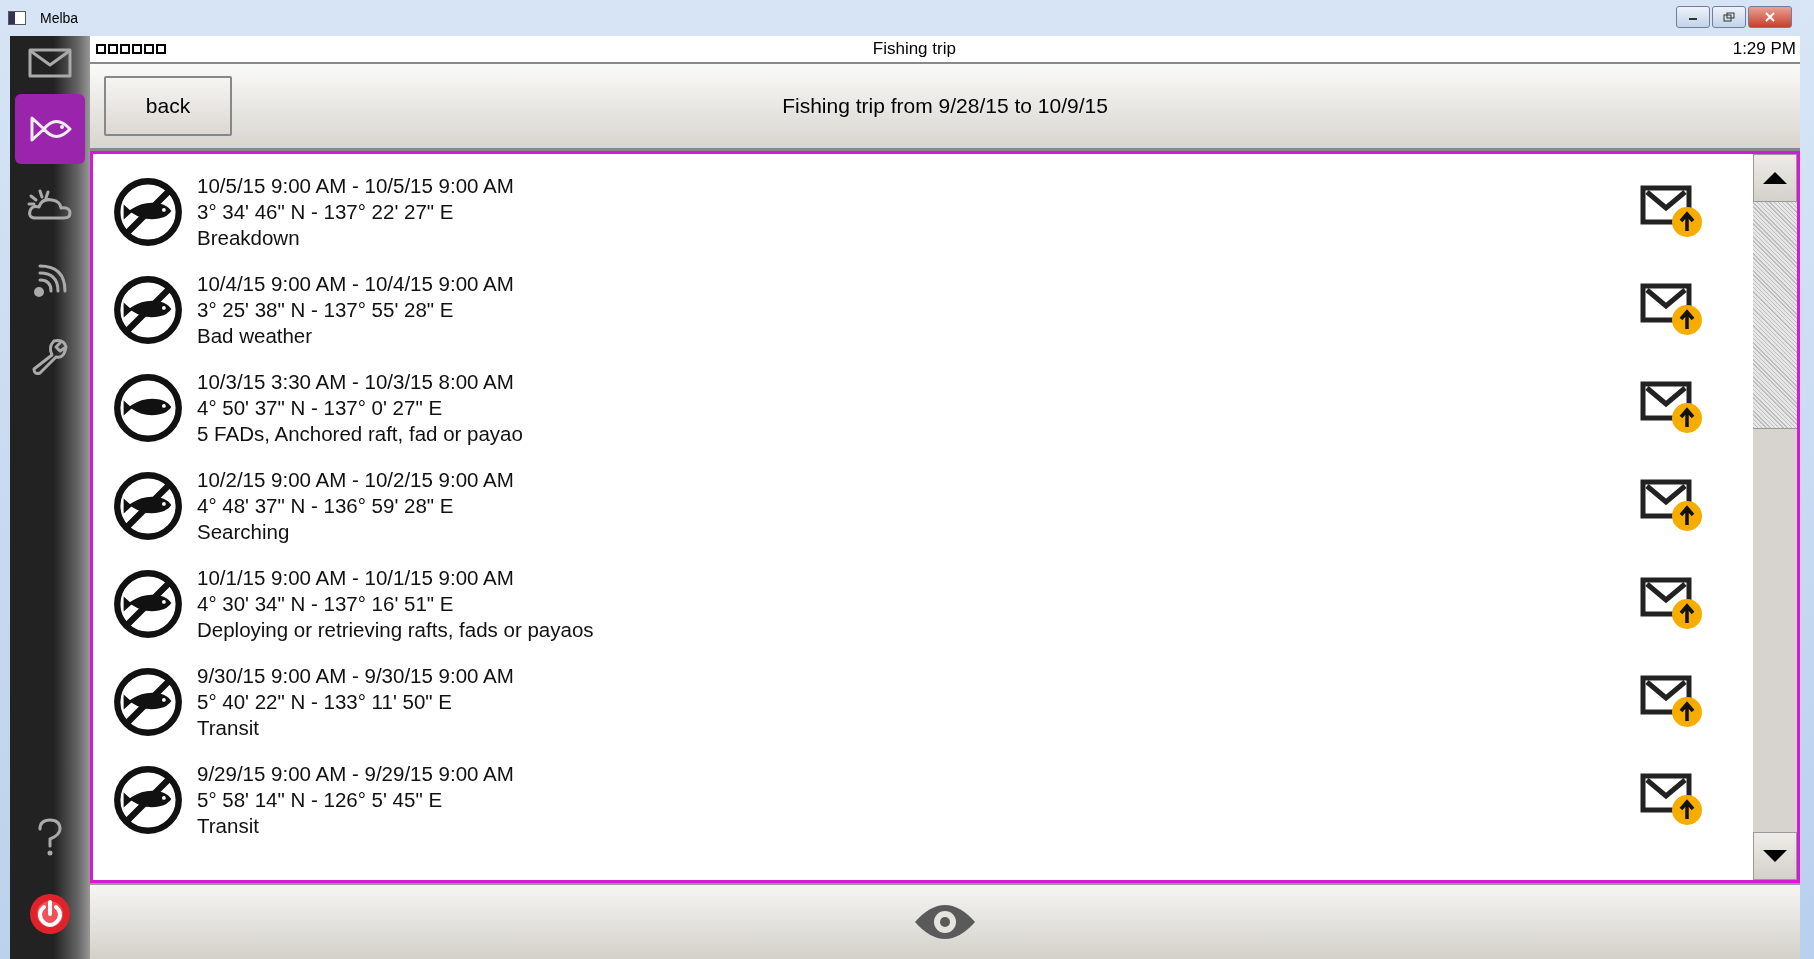  Describe the element at coordinates (355, 578) in the screenshot. I see `time-range: 10/1/15 9:00 AM - 10/1/15 9:00 AM` at that location.